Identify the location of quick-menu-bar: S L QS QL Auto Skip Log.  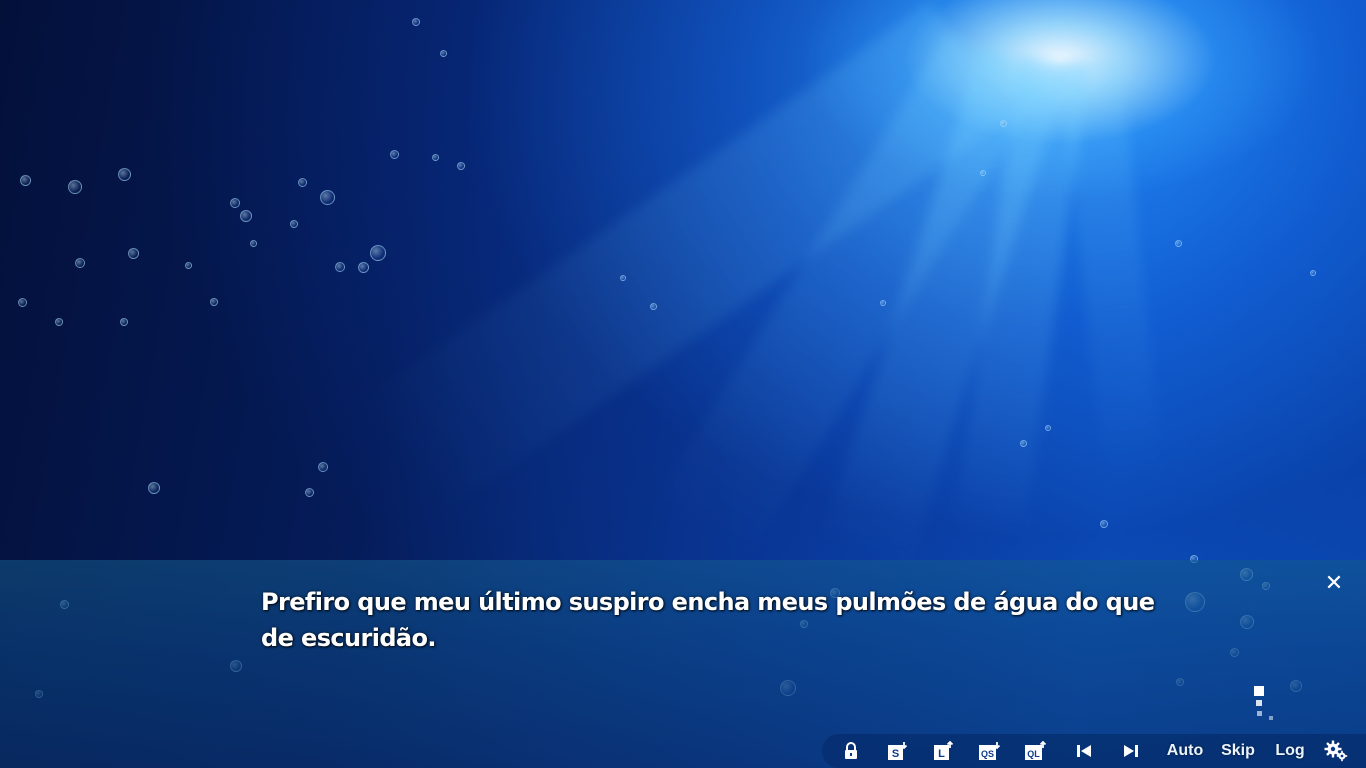
(1094, 751).